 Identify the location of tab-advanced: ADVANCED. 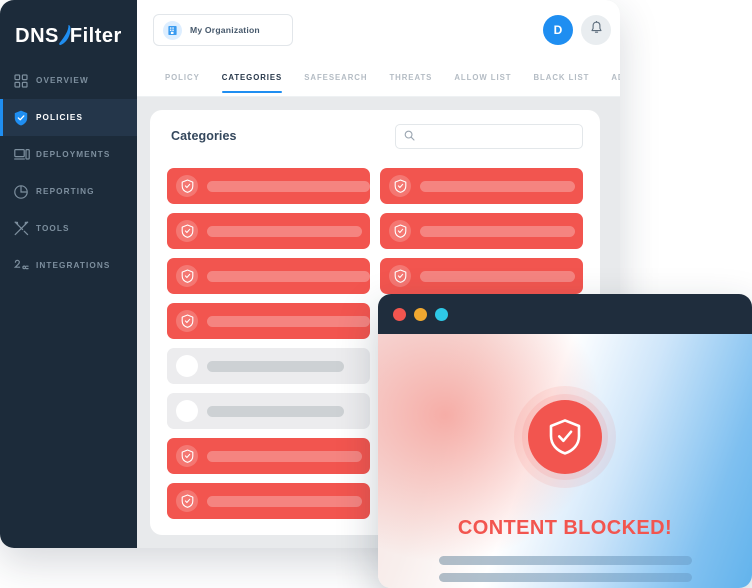
(615, 78).